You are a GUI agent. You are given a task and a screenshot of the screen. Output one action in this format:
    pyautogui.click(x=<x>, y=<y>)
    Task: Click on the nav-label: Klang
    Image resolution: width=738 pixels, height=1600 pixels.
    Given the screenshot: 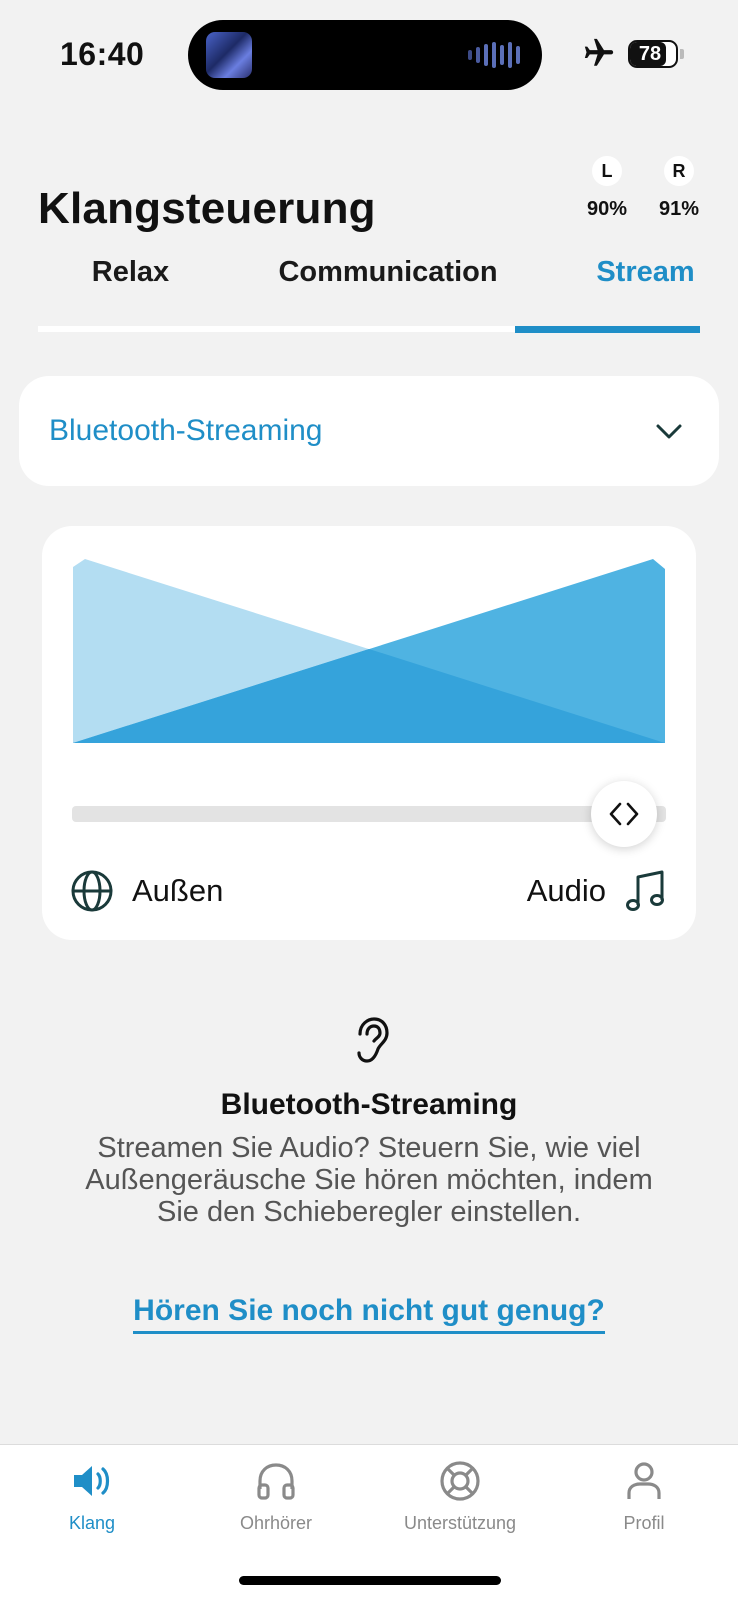 What is the action you would take?
    pyautogui.click(x=92, y=1523)
    